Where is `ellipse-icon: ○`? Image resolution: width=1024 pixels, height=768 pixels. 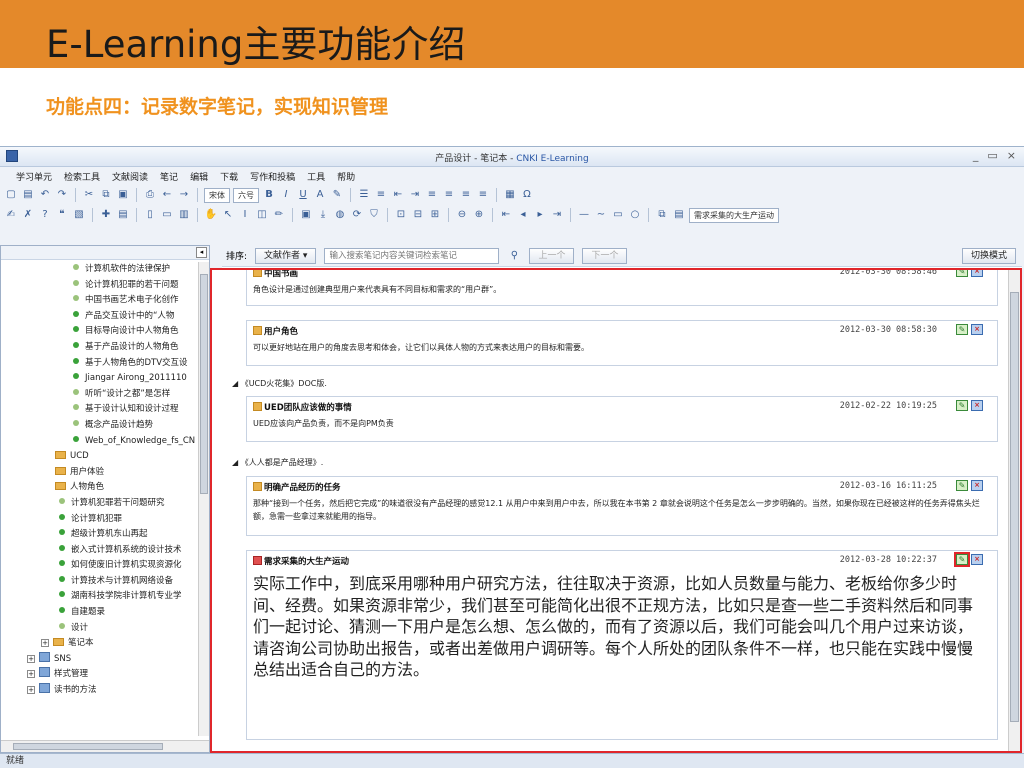
ellipse-icon: ○ is located at coordinates (635, 215).